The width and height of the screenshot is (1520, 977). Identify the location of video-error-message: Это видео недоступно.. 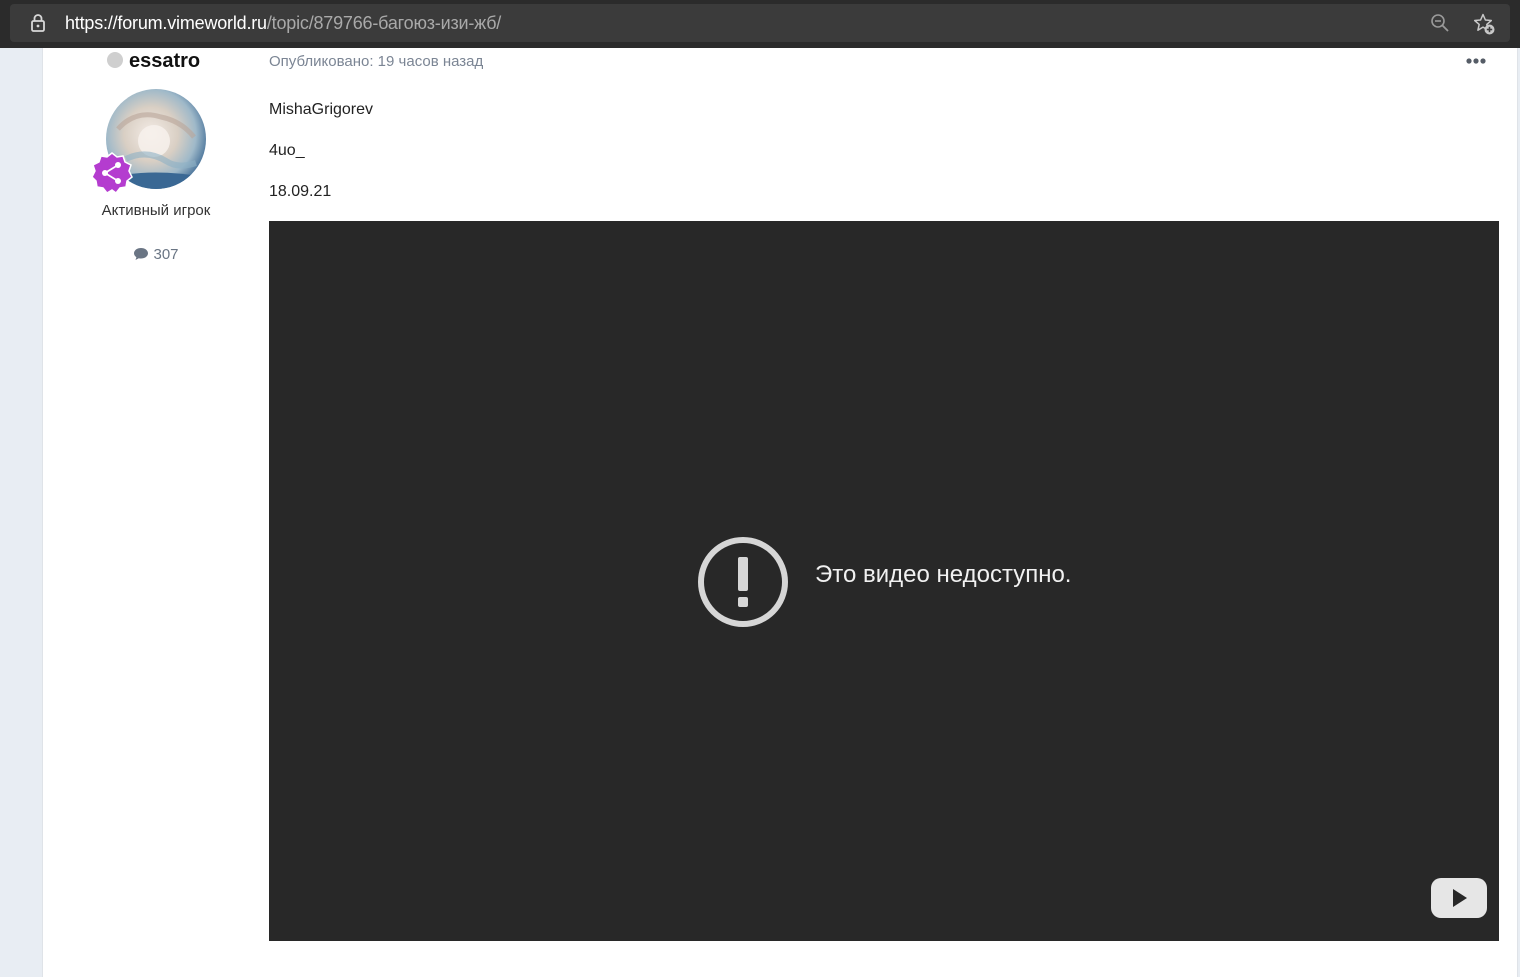
(943, 574).